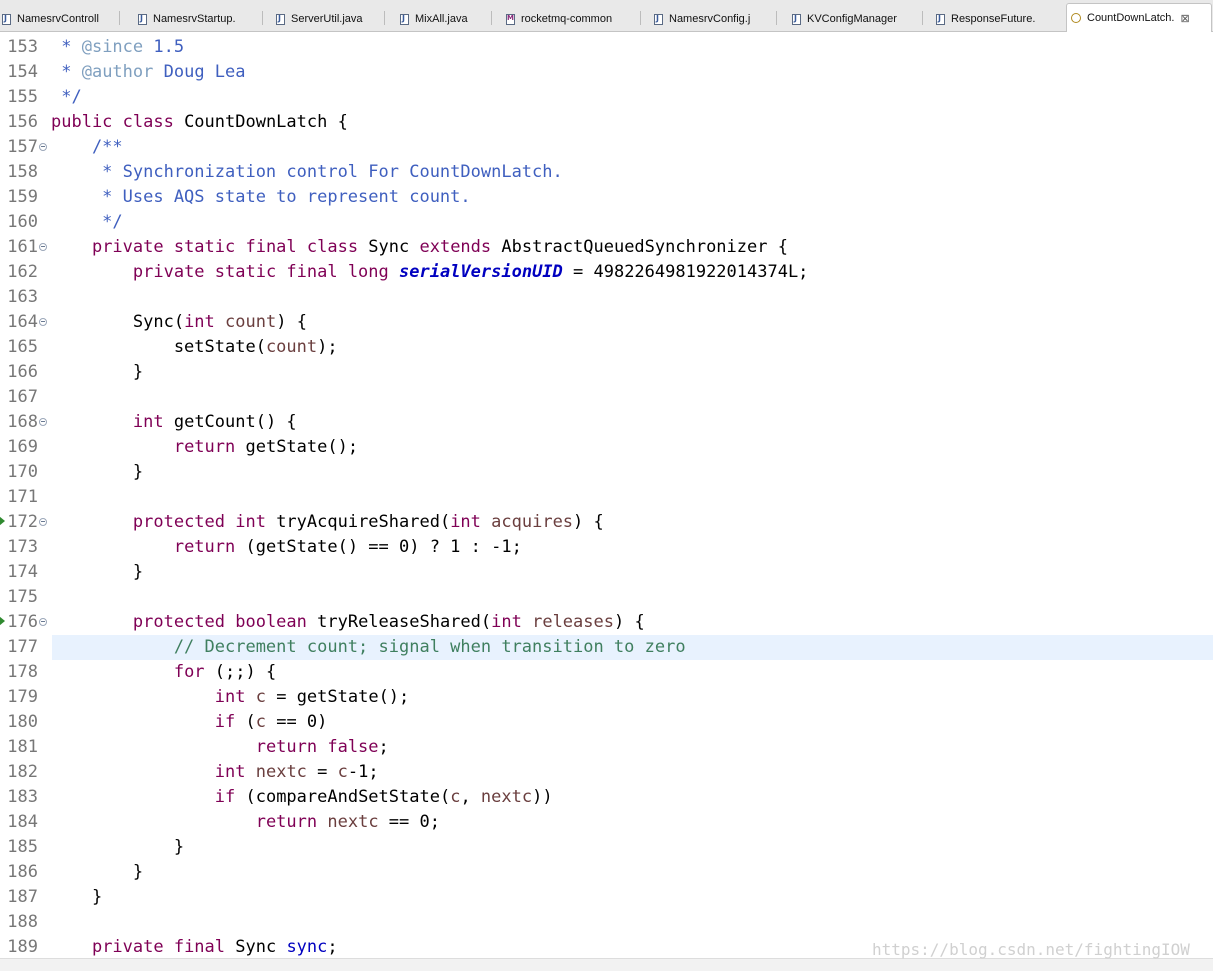 The image size is (1213, 971). I want to click on code-line: 160 */, so click(606, 222).